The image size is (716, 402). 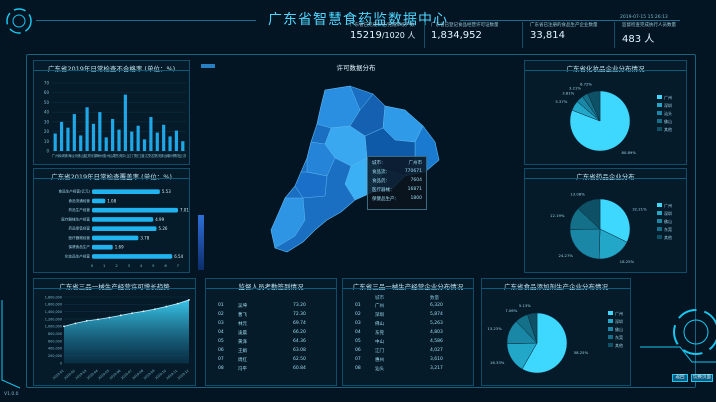 What do you see at coordinates (399, 351) in the screenshot?
I see `table-row: 06 江门 4,027` at bounding box center [399, 351].